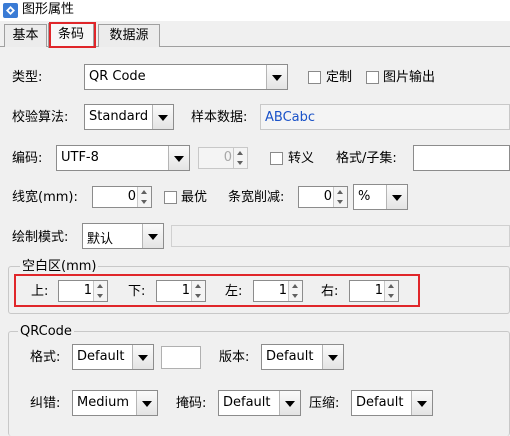 Image resolution: width=510 pixels, height=436 pixels. What do you see at coordinates (372, 77) in the screenshot?
I see `image-output-checkbox` at bounding box center [372, 77].